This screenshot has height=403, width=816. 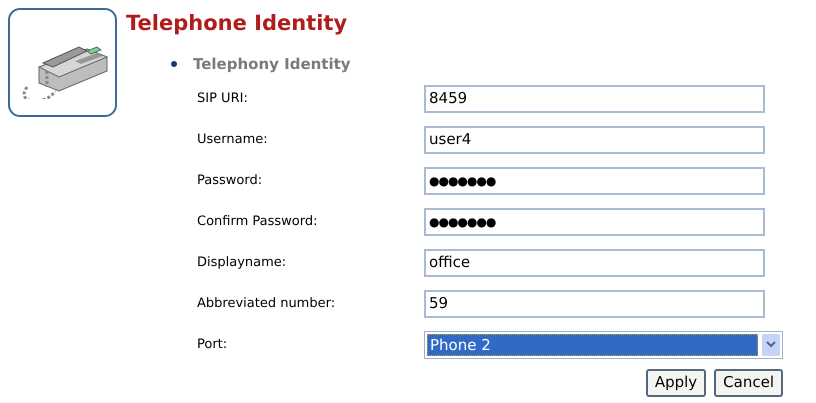 I want to click on text-field: 8459, so click(x=594, y=98).